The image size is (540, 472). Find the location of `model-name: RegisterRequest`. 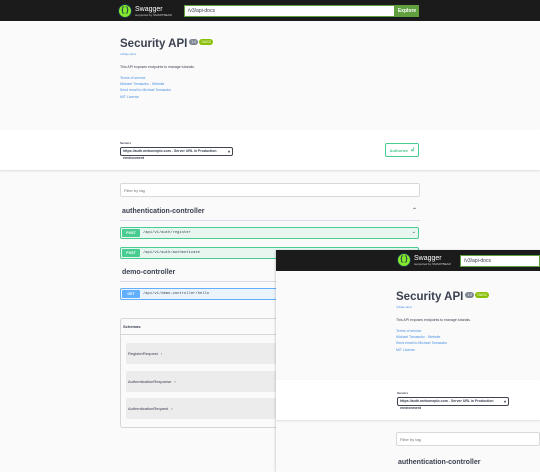

model-name: RegisterRequest is located at coordinates (143, 353).